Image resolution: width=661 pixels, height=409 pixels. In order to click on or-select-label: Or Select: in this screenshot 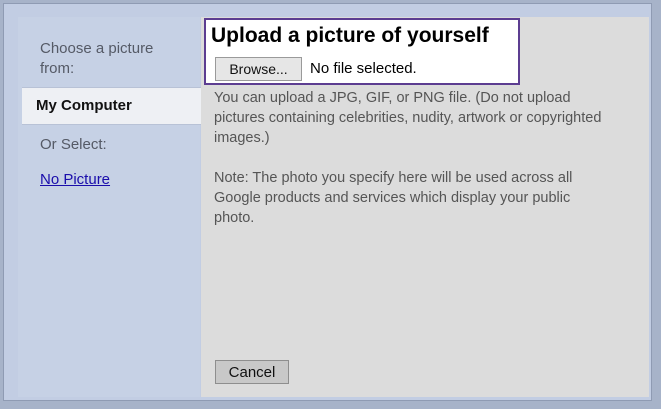, I will do `click(73, 144)`.